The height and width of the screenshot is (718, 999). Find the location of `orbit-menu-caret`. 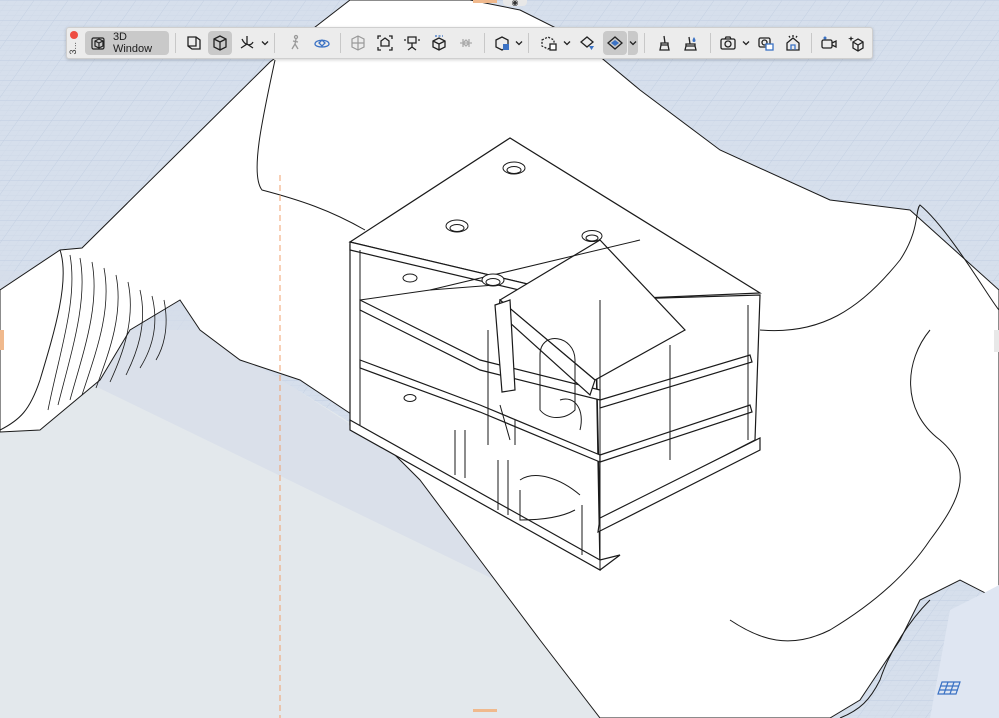

orbit-menu-caret is located at coordinates (265, 43).